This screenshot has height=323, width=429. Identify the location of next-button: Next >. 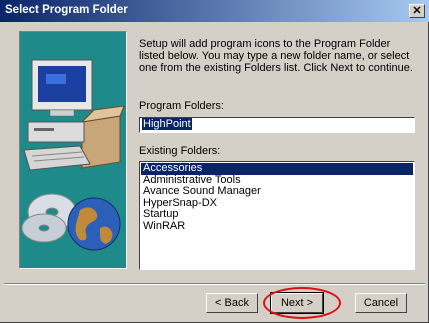
(297, 303).